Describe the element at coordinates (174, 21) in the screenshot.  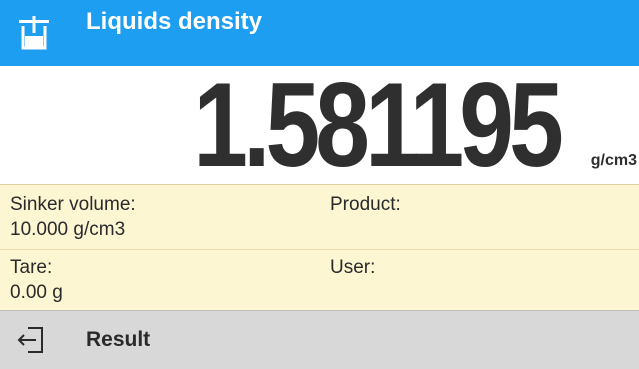
I see `page-title: Liquids density` at that location.